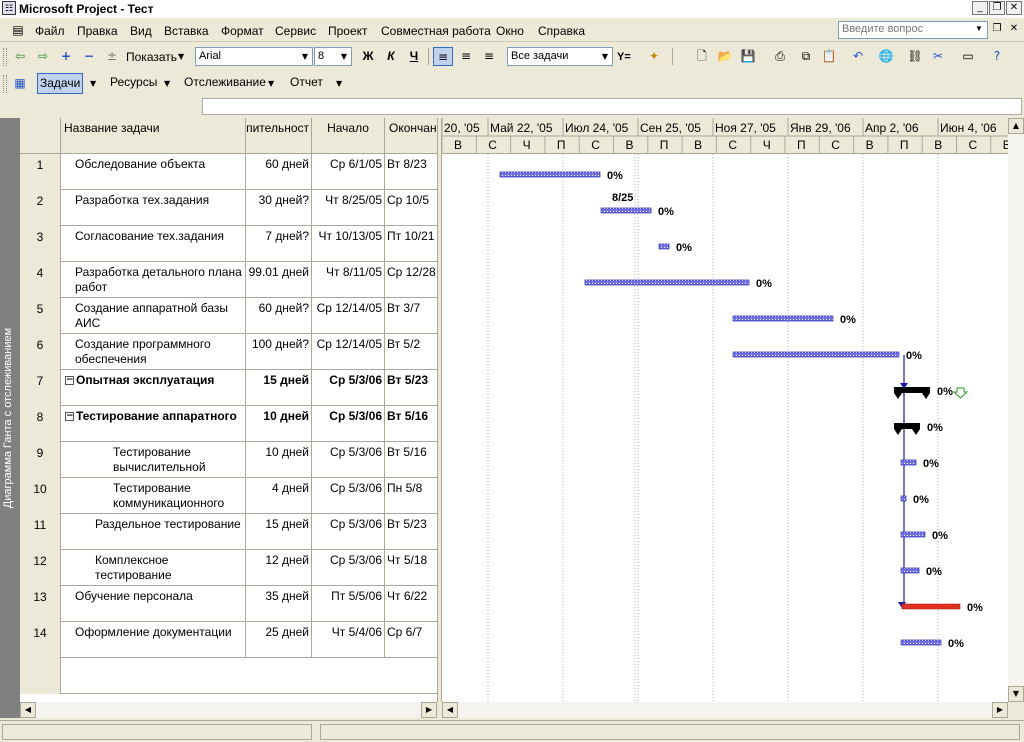 This screenshot has height=742, width=1024. What do you see at coordinates (348, 136) in the screenshot?
I see `header-start: Начало` at bounding box center [348, 136].